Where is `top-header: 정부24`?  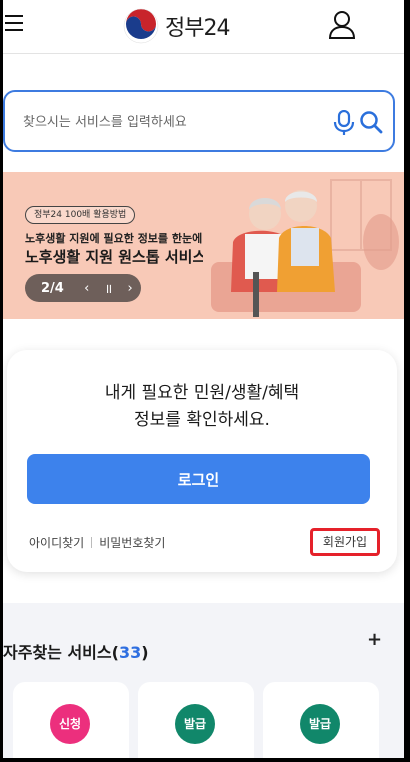
top-header: 정부24 is located at coordinates (203, 27).